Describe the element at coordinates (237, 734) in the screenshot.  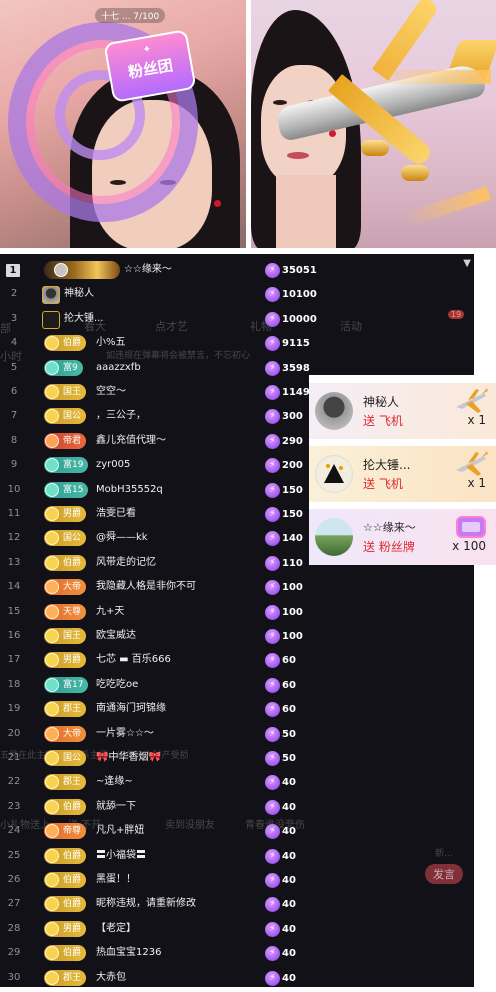
I see `leaderboard-row: 20 大帝 一片雾☆☆～ ⚡ 50` at that location.